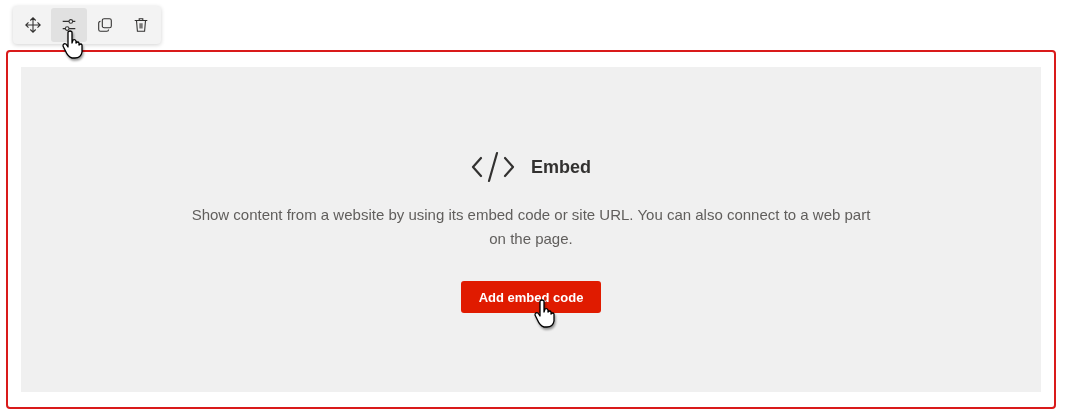 This screenshot has height=418, width=1068. What do you see at coordinates (531, 297) in the screenshot?
I see `add-embed-code-button: Add embed code` at bounding box center [531, 297].